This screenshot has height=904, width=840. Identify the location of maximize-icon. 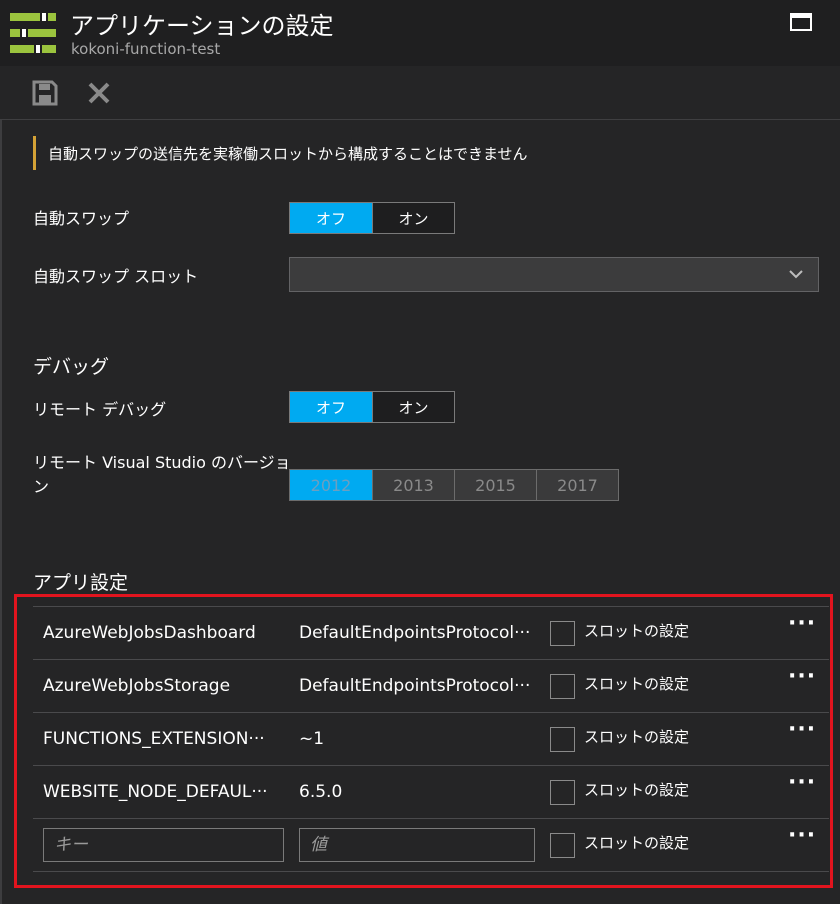
(801, 22).